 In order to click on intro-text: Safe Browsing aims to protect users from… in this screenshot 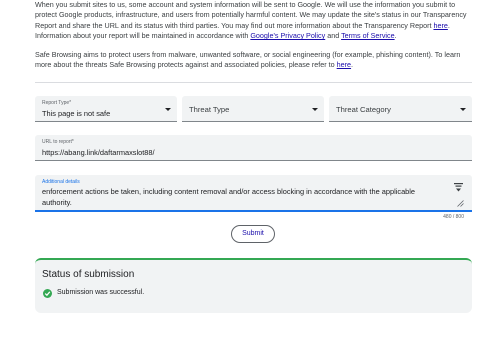, I will do `click(248, 60)`.